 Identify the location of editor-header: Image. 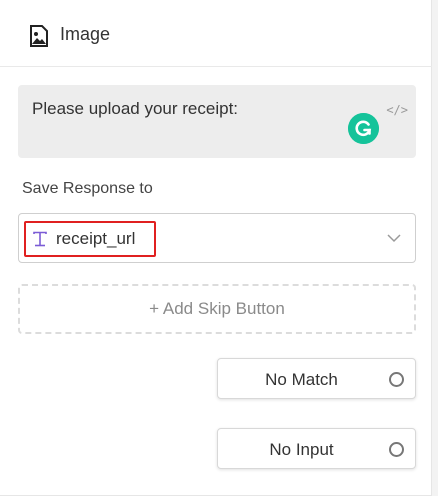
(216, 33).